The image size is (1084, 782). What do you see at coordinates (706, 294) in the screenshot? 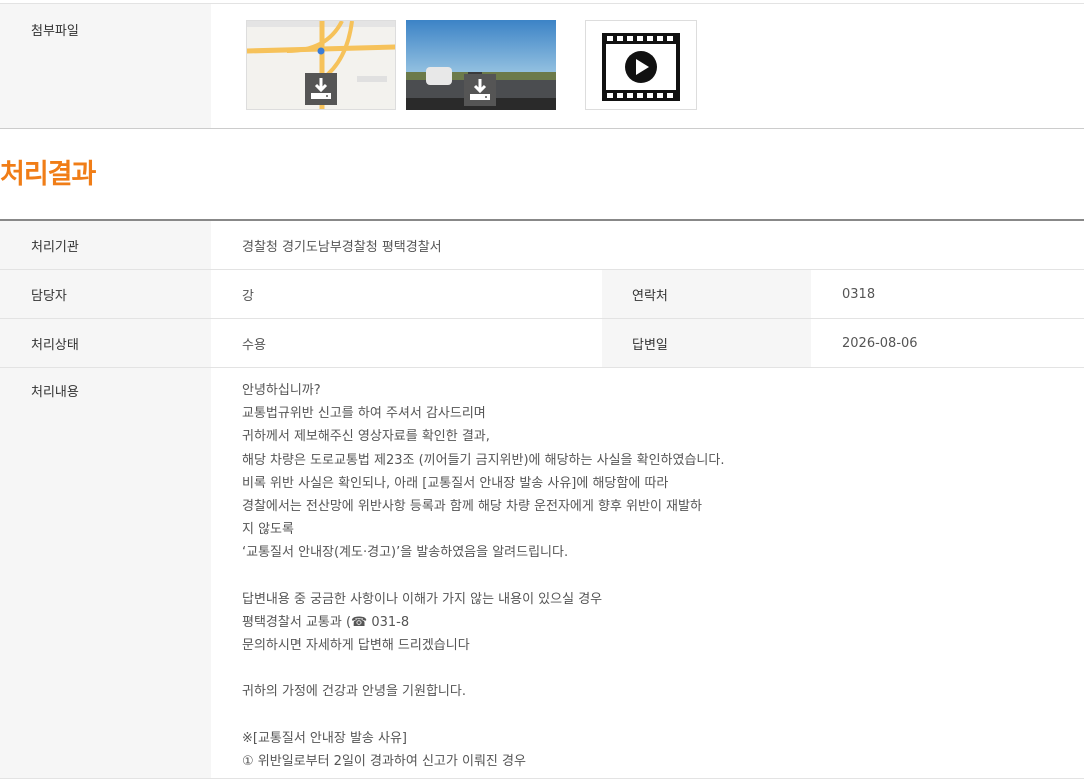
I see `contact-label: 연락처` at bounding box center [706, 294].